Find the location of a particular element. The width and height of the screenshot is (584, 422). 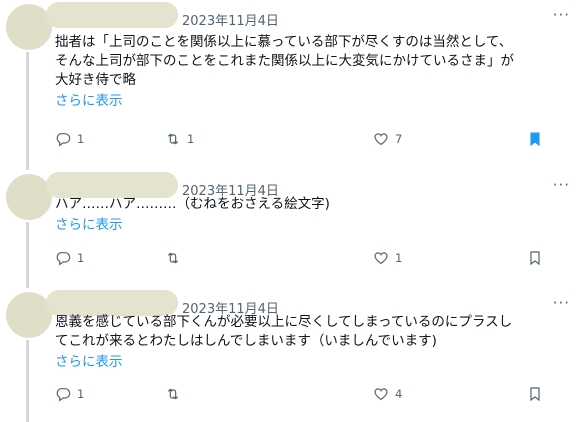

like-button: 1 is located at coordinates (387, 258).